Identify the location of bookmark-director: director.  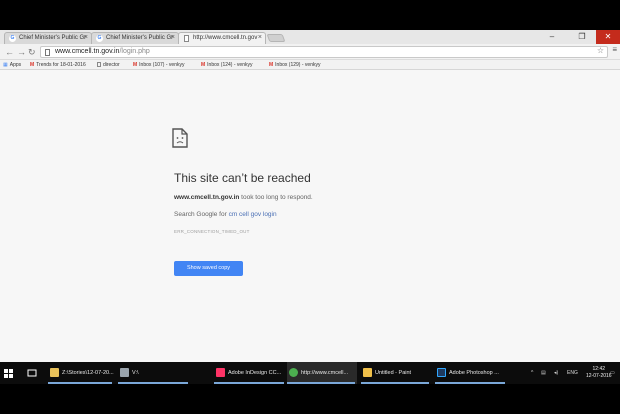
(108, 65).